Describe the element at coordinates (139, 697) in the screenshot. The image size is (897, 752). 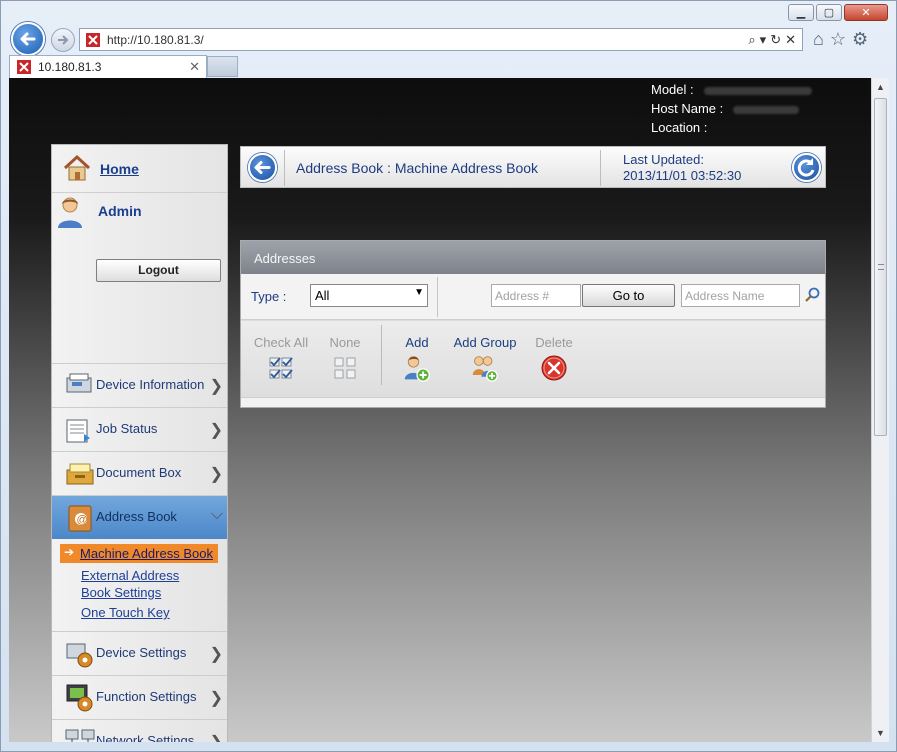
I see `sidebar-item-function-settings: Function Settings ❯` at that location.